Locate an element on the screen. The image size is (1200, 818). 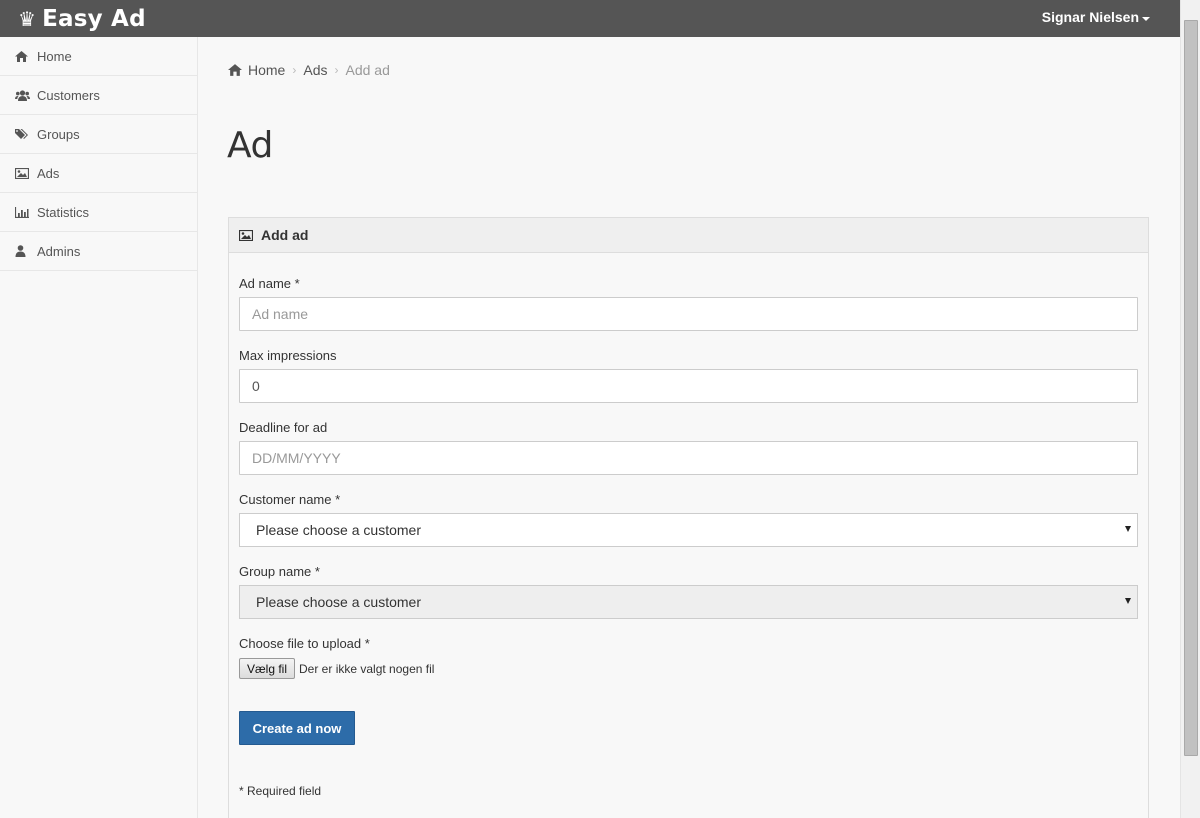
panel-heading: Add ad is located at coordinates (688, 235).